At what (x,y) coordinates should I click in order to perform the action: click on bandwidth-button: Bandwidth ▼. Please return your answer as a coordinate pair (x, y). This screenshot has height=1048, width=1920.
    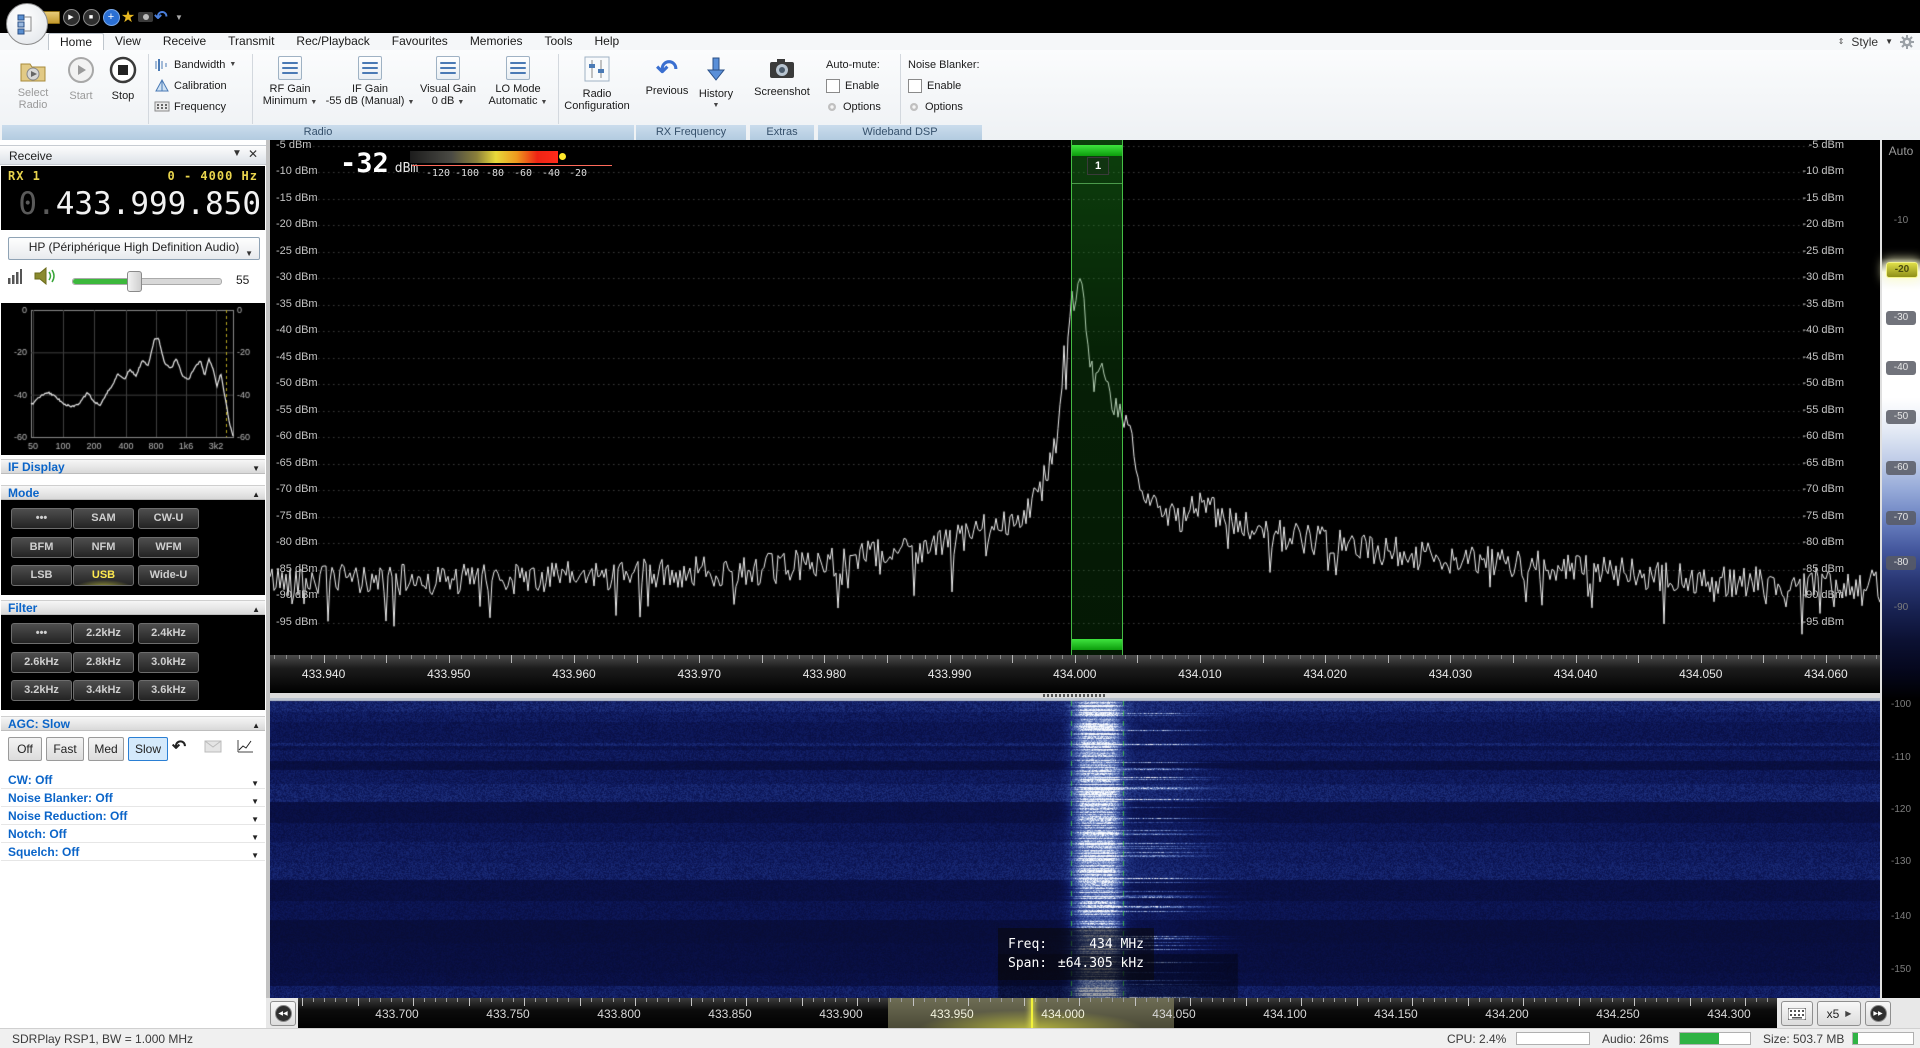
    Looking at the image, I should click on (195, 64).